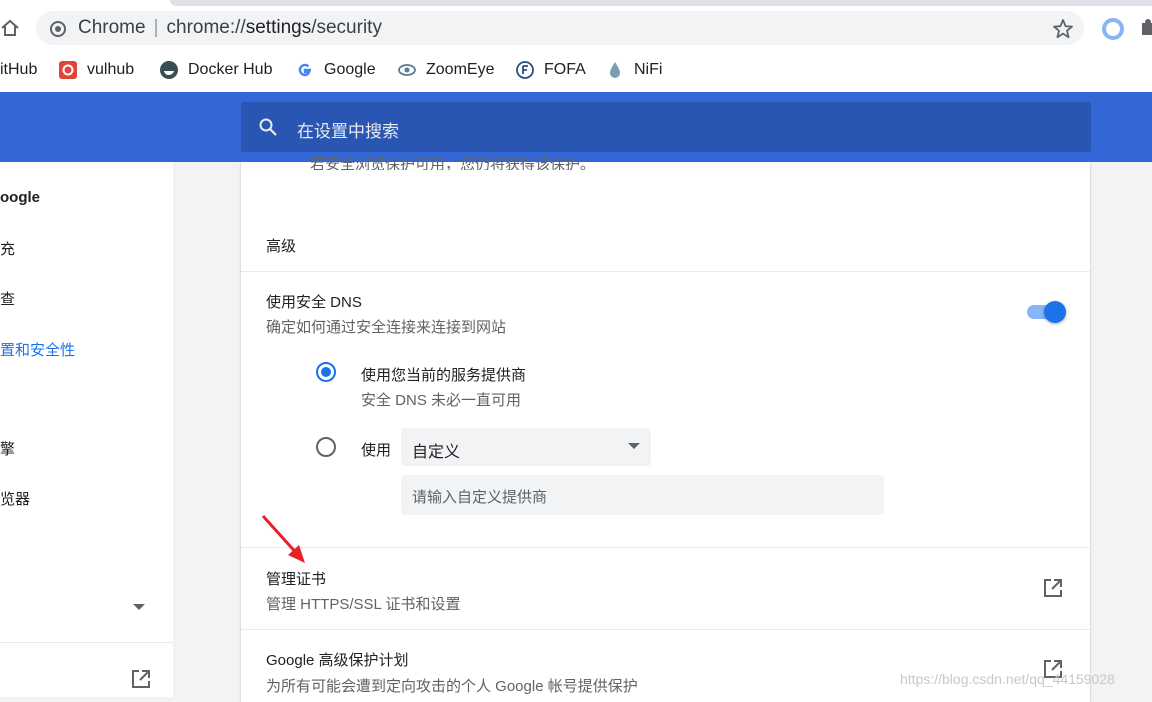  Describe the element at coordinates (20, 197) in the screenshot. I see `sidebar-item-google: oogle` at that location.